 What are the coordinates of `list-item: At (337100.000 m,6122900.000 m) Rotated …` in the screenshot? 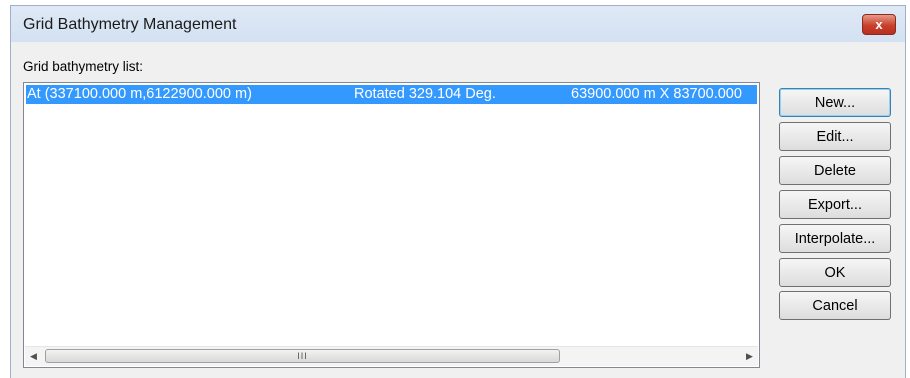 It's located at (391, 94).